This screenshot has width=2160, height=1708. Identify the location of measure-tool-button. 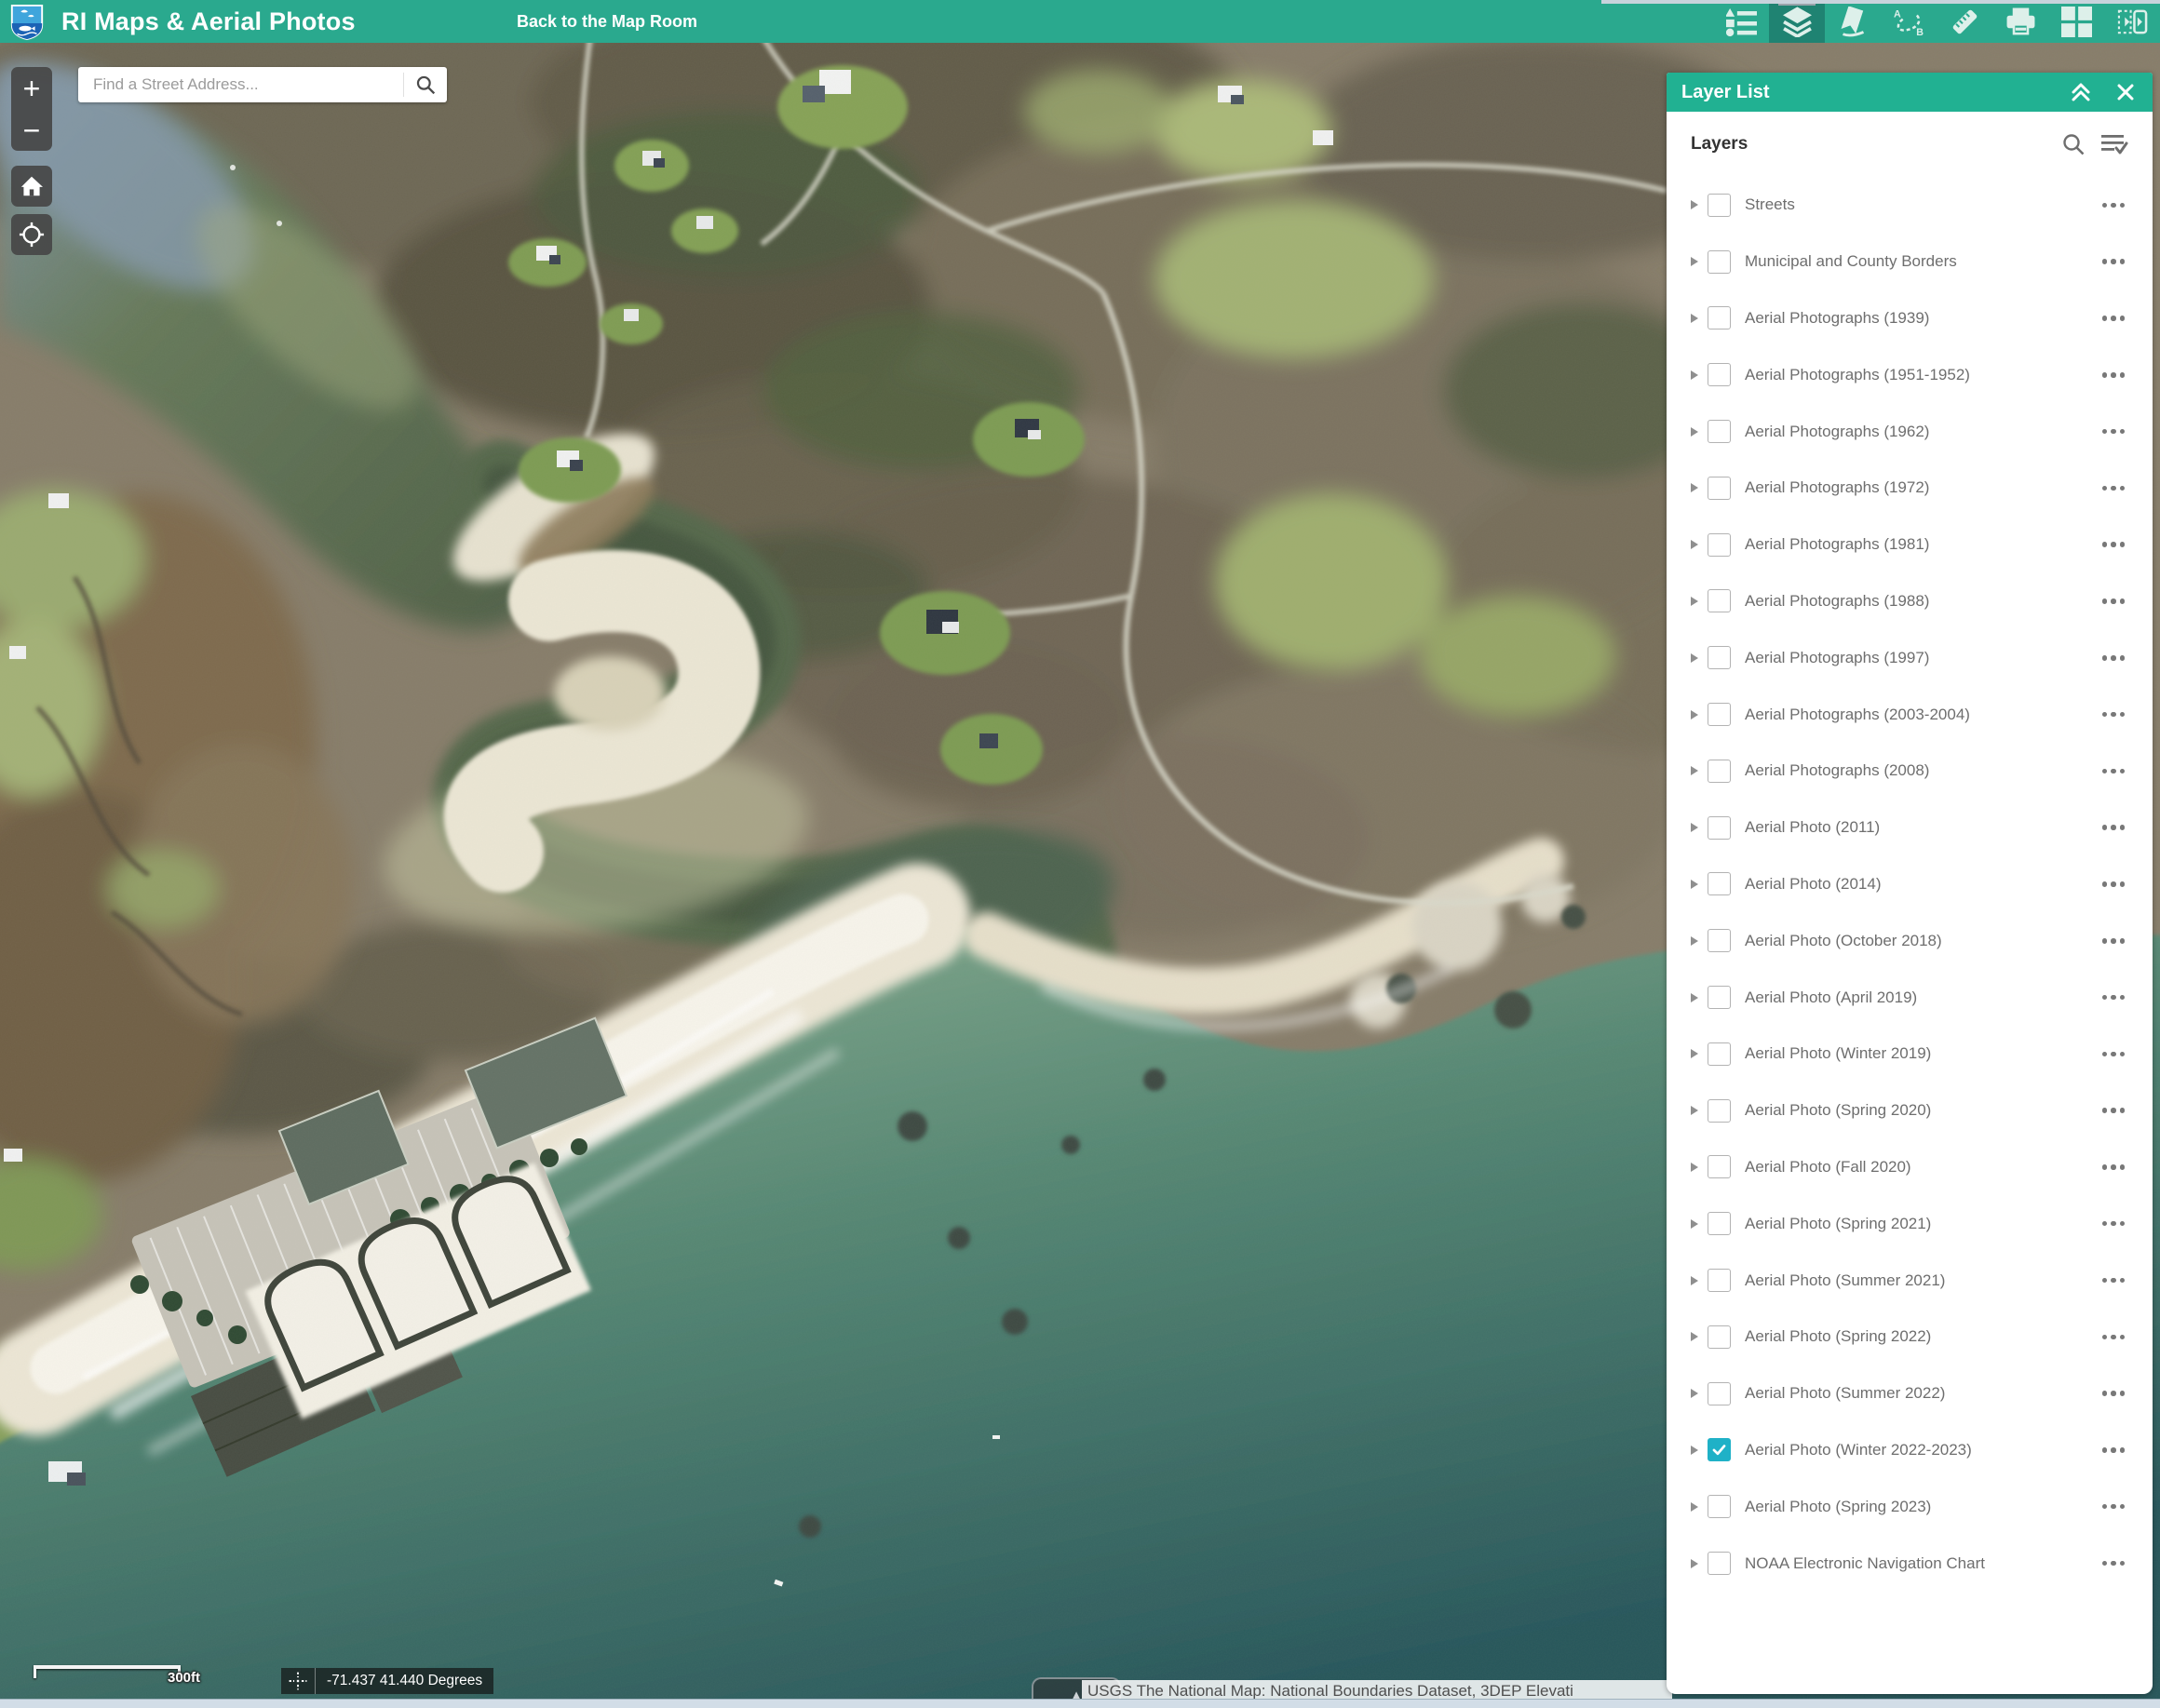
(1965, 21).